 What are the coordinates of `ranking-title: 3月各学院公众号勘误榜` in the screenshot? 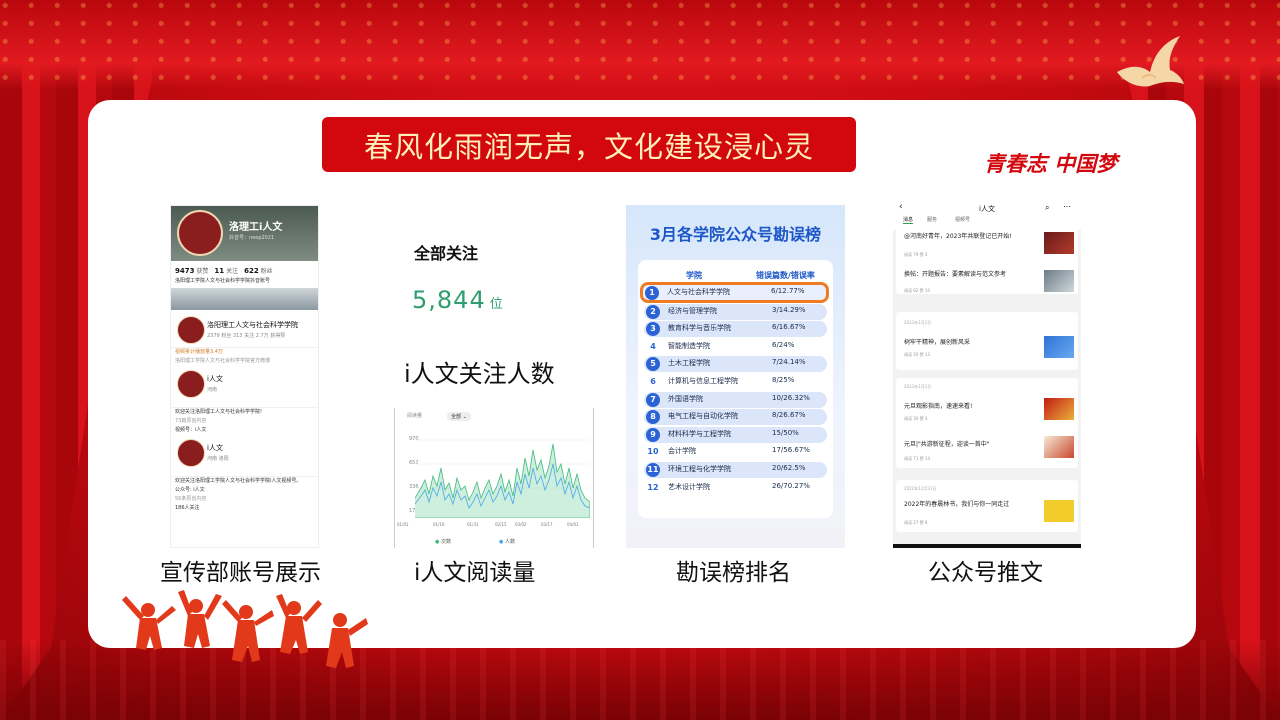 It's located at (735, 234).